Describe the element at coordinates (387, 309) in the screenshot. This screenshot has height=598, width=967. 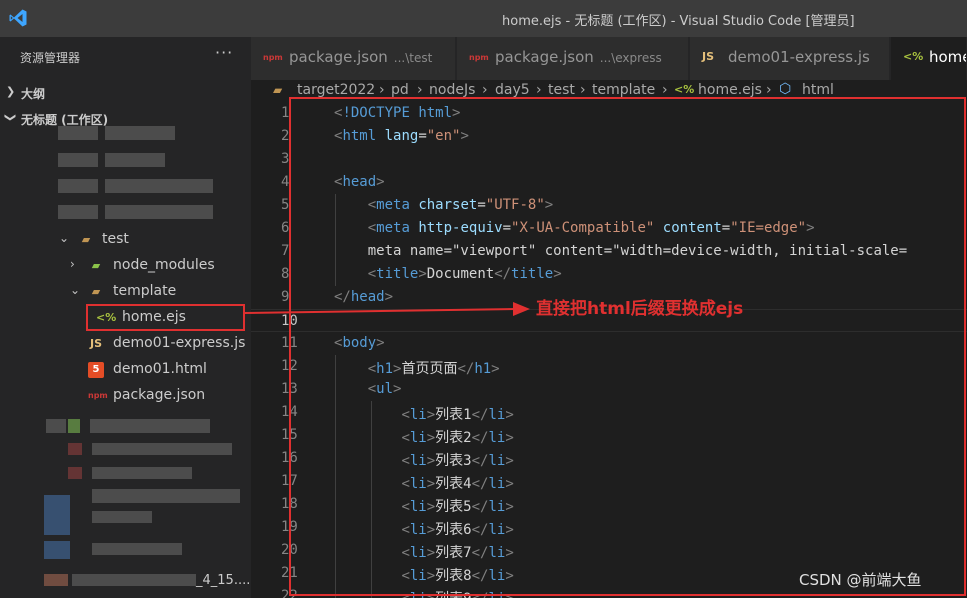
I see `annotation-arrow-icon` at that location.